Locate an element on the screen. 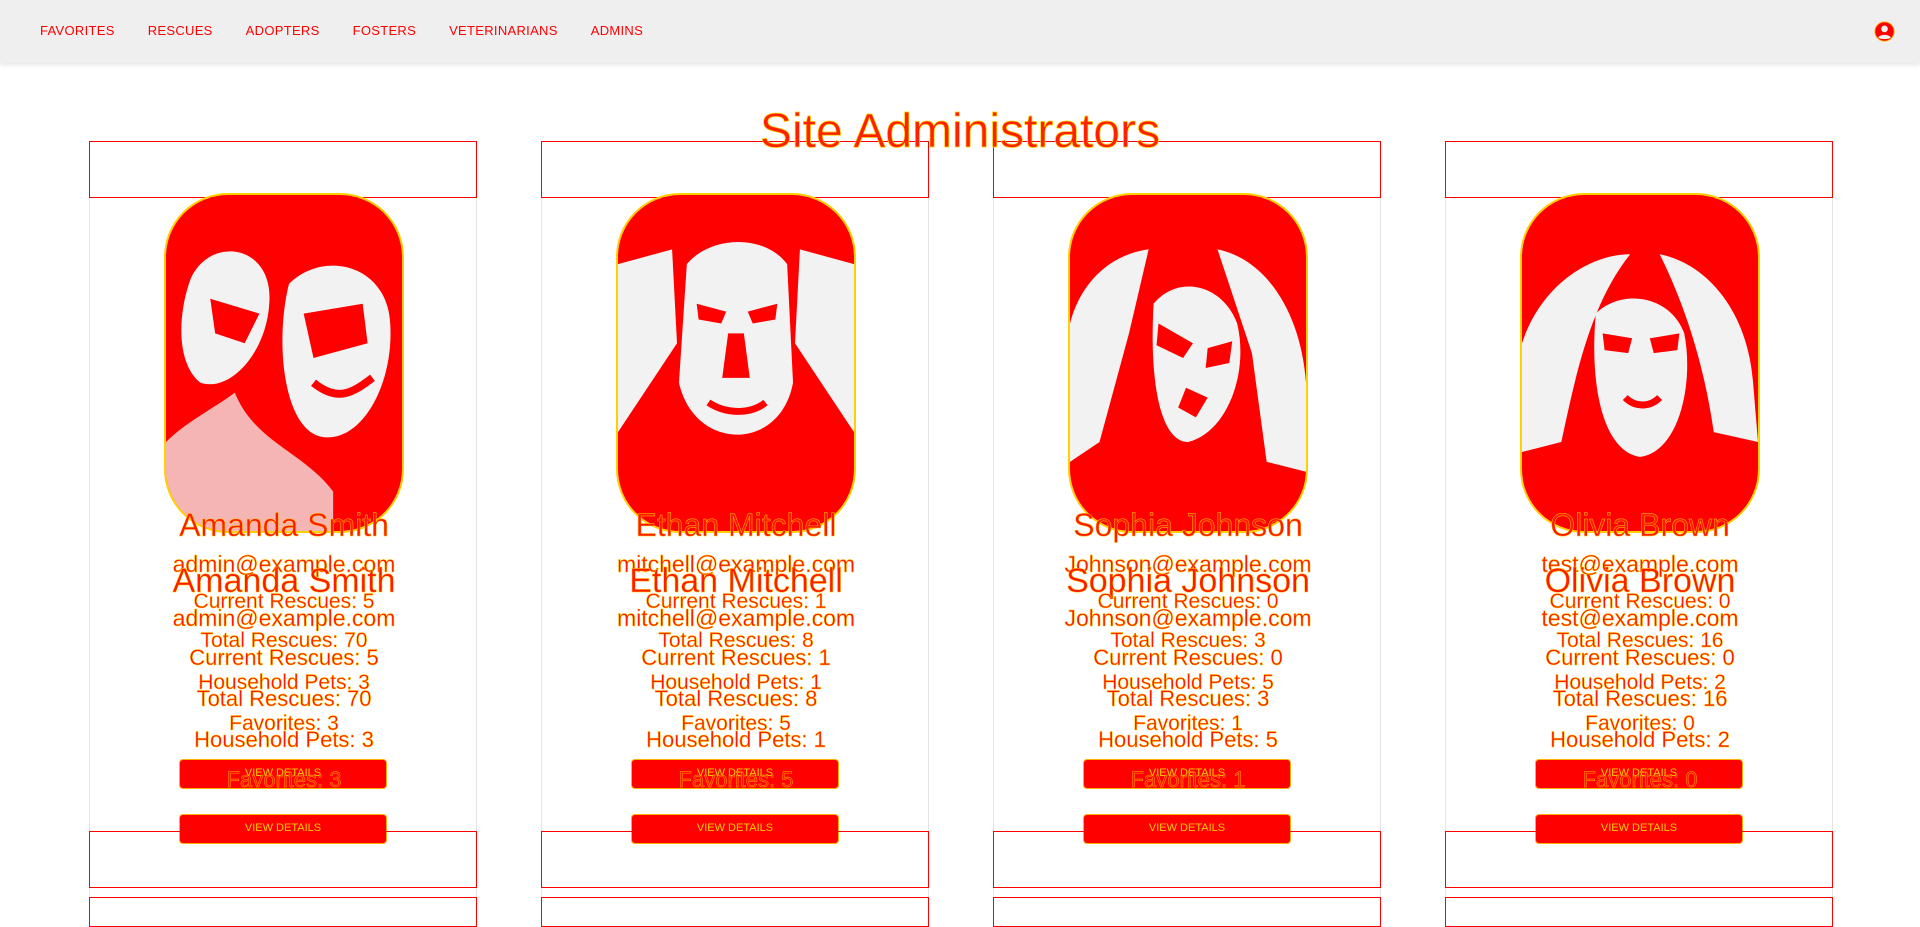 This screenshot has width=1920, height=927. favorites-count-duplicate: Favorites: 1 is located at coordinates (1188, 779).